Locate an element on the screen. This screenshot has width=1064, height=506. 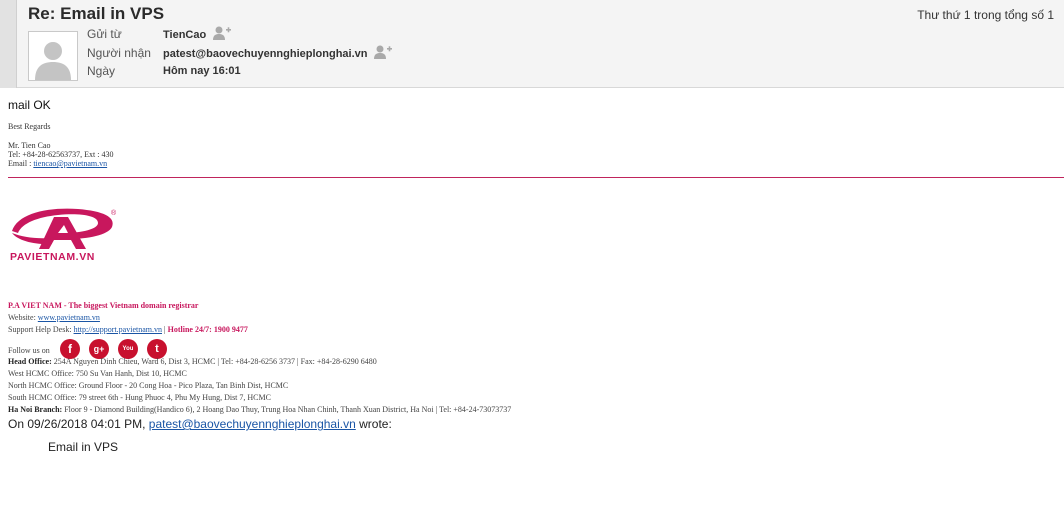
pavietnam-logo-icon: ® PAVIETNAM.VN is located at coordinates (63, 235).